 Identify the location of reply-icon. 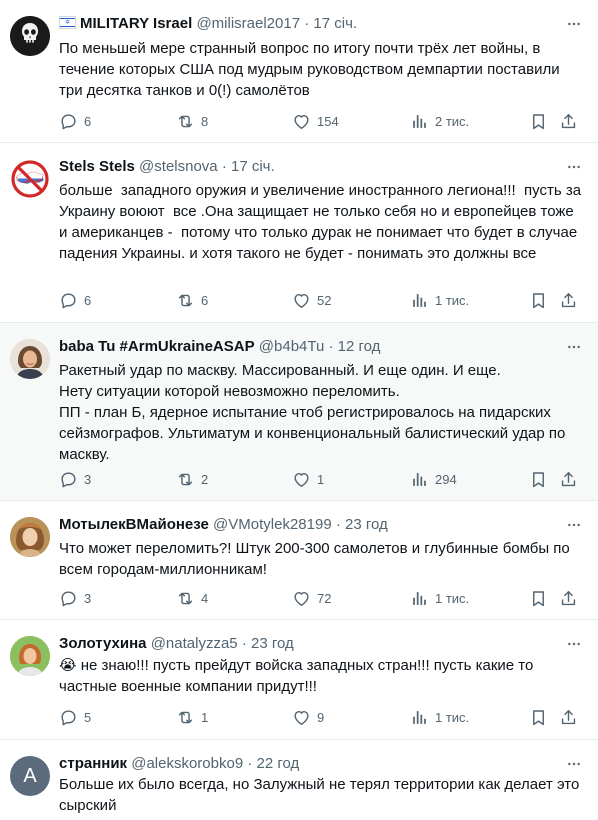
(68, 598).